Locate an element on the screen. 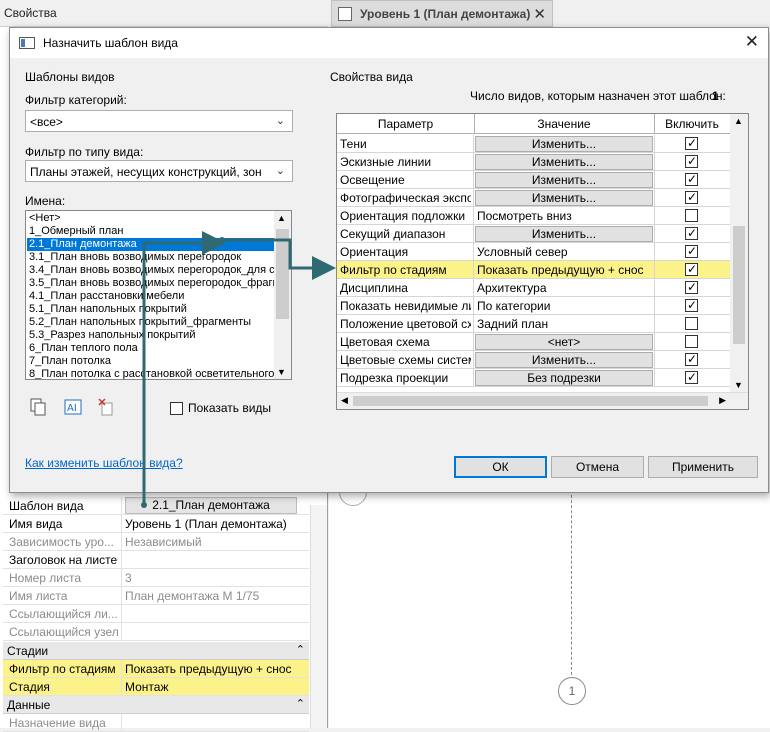 The width and height of the screenshot is (770, 732). table-vertical-scrollbar: ▲ ▼ is located at coordinates (739, 253).